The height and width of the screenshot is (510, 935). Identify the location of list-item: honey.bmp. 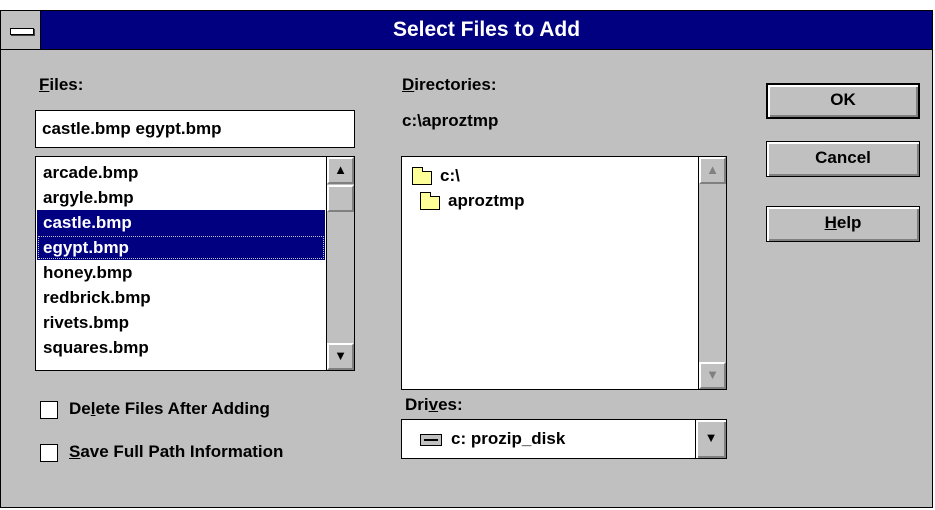
(181, 272).